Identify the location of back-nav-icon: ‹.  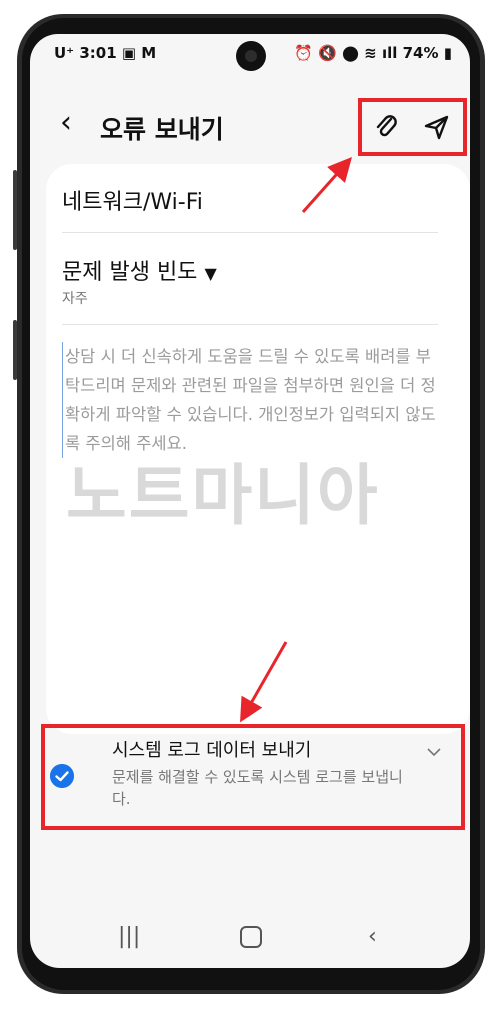
(372, 936).